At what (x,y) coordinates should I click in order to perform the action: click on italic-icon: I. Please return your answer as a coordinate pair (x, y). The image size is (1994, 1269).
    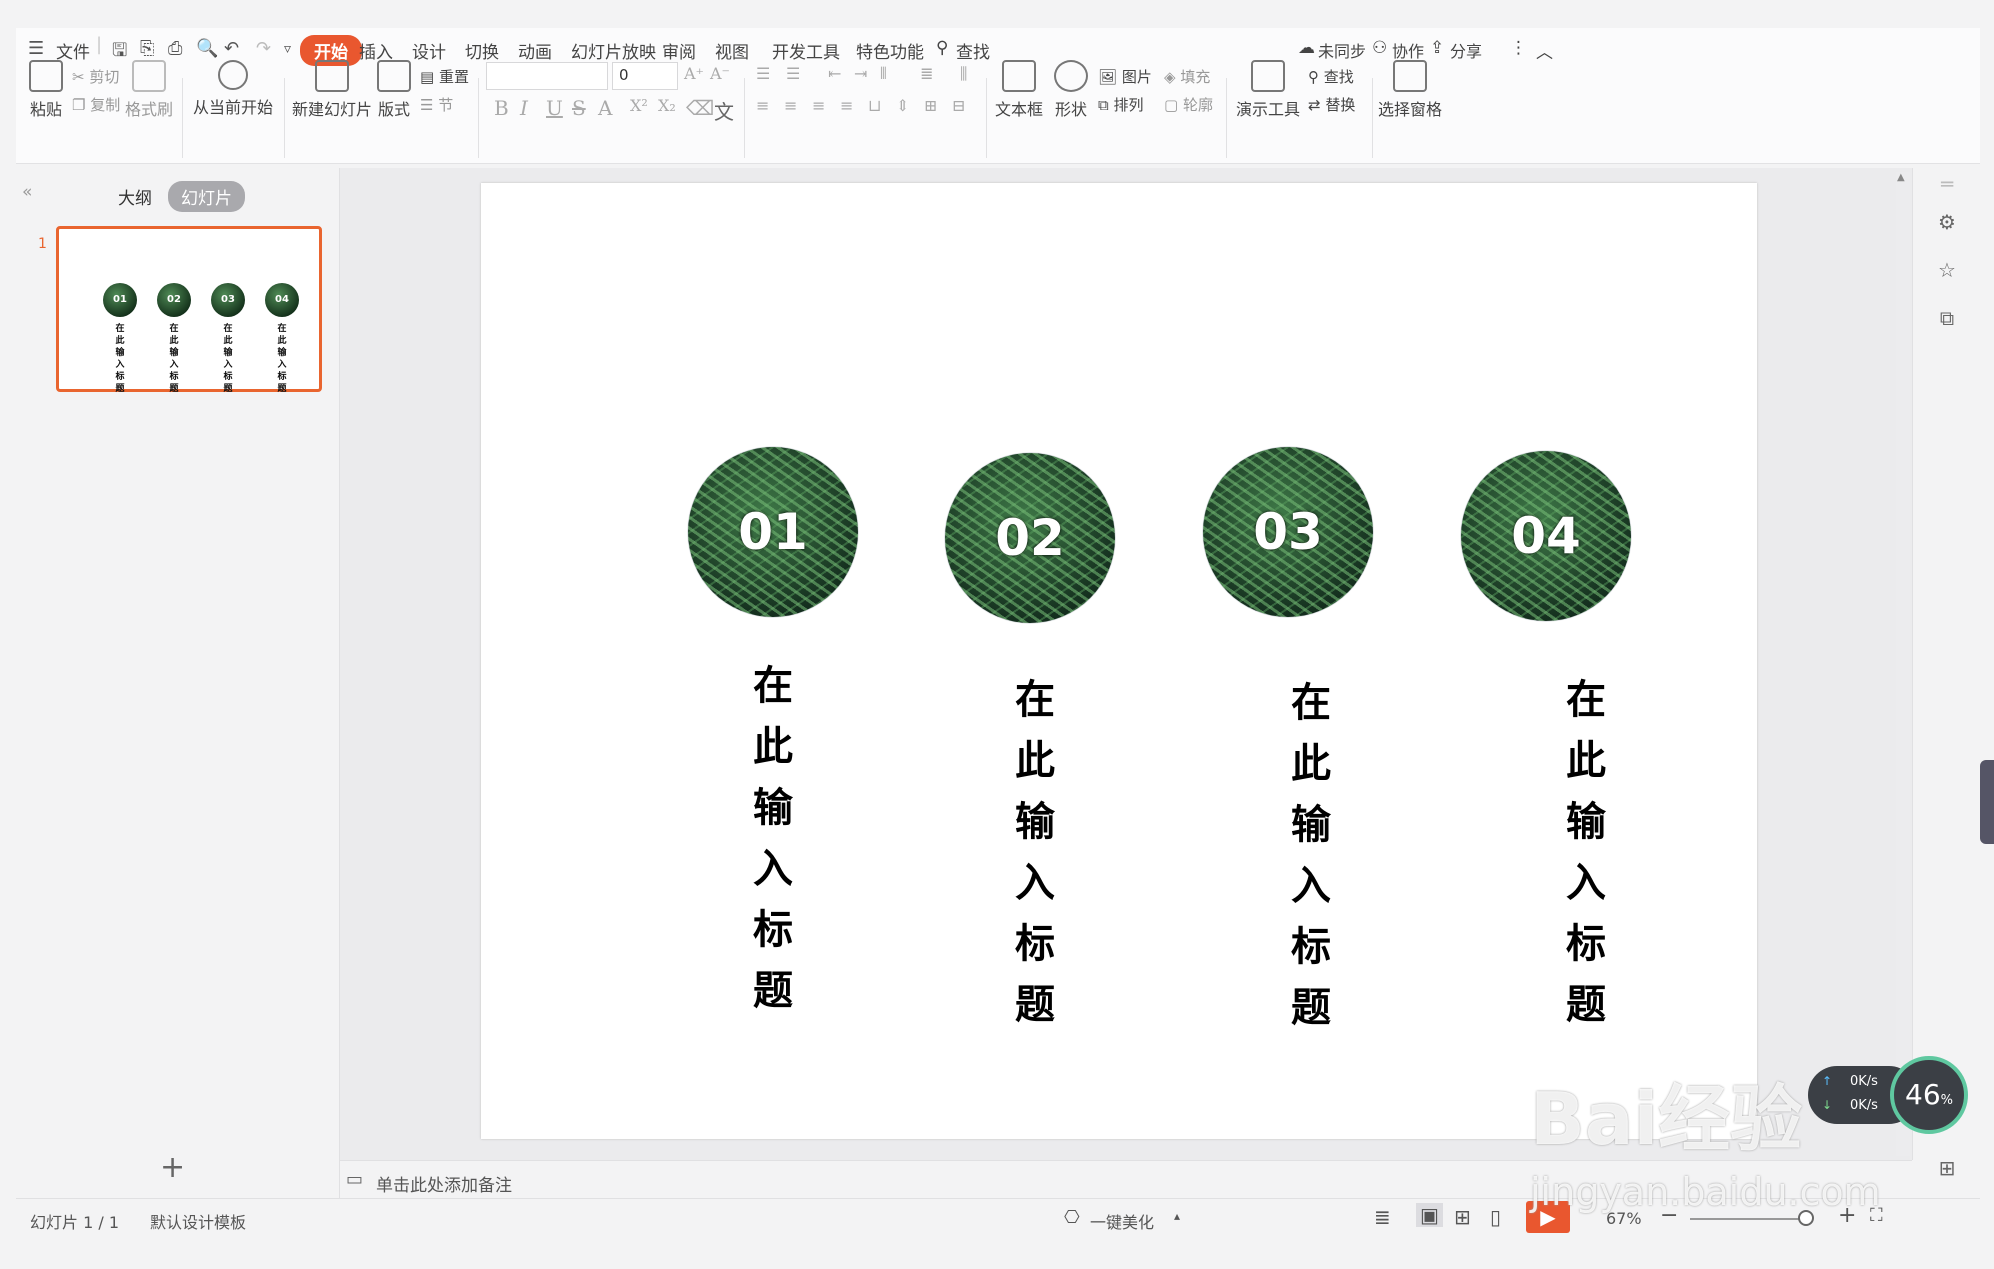
    Looking at the image, I should click on (524, 108).